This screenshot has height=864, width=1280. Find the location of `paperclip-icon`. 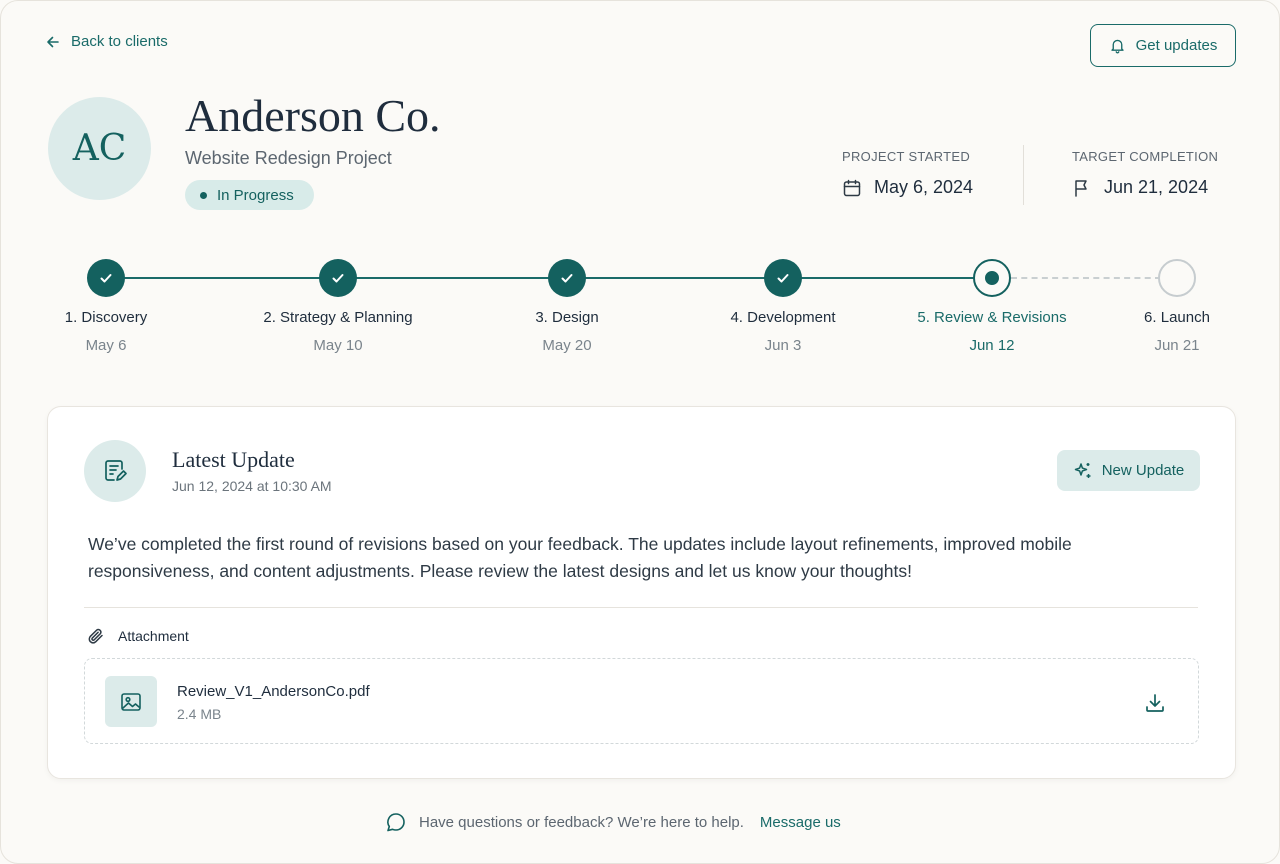

paperclip-icon is located at coordinates (95, 636).